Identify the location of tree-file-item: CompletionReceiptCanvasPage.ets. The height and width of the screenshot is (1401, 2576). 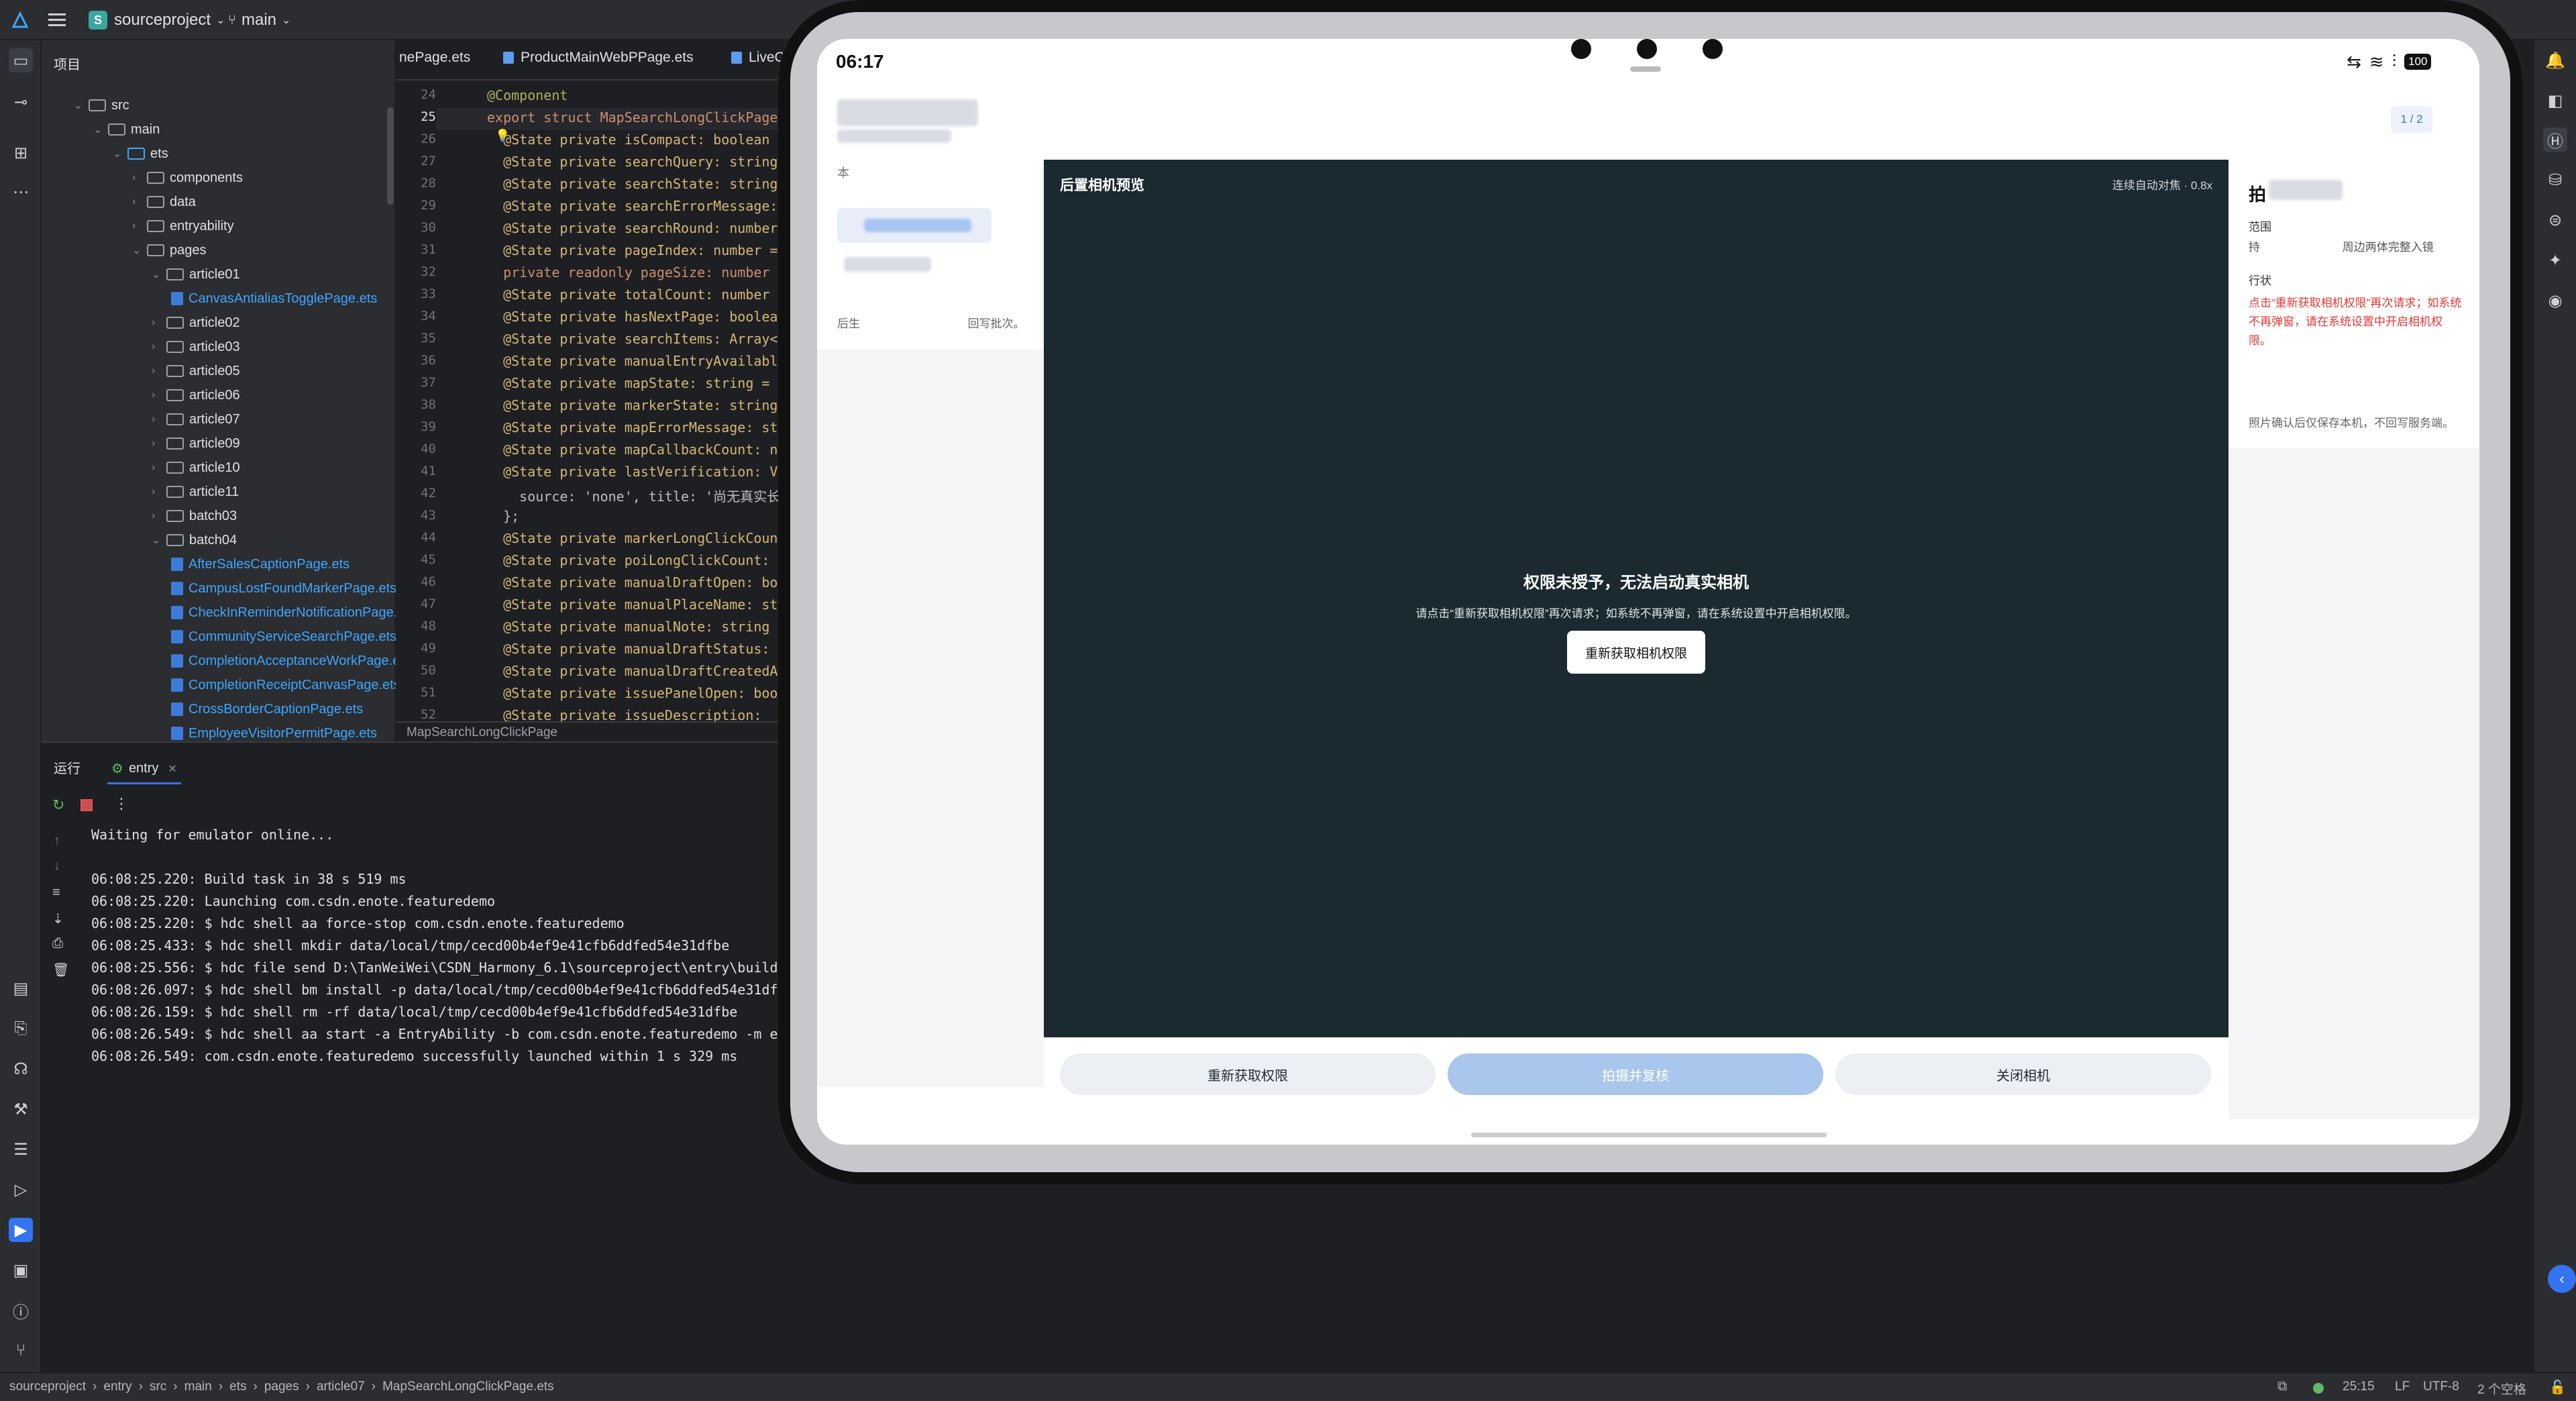
(285, 685).